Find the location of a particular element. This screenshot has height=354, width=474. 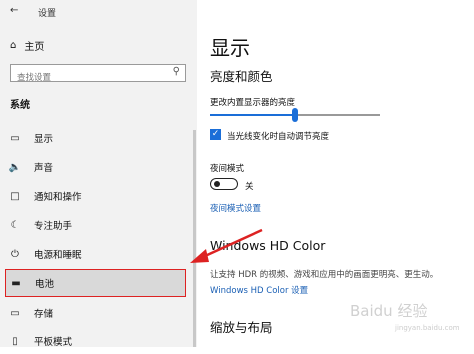

auto-brightness-label: 当光线变化时自动调节亮度 is located at coordinates (278, 137).